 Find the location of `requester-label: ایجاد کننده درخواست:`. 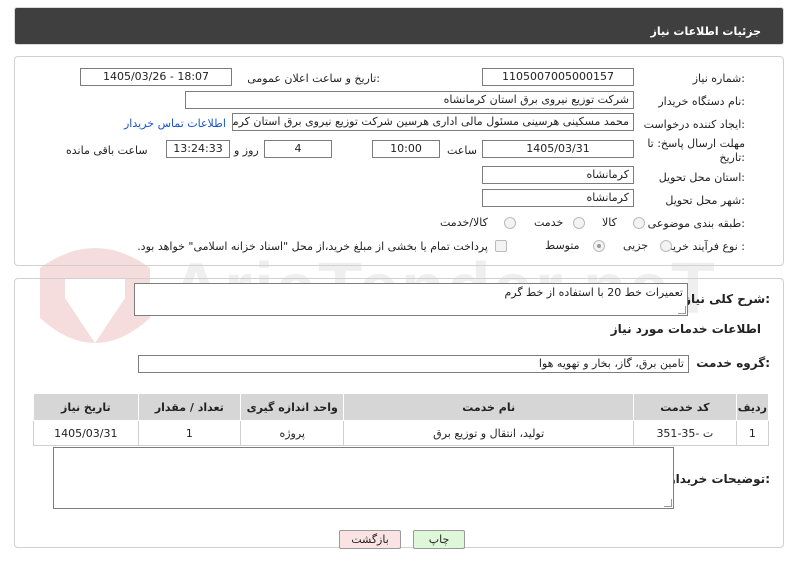

requester-label: ایجاد کننده درخواست: is located at coordinates (694, 124).